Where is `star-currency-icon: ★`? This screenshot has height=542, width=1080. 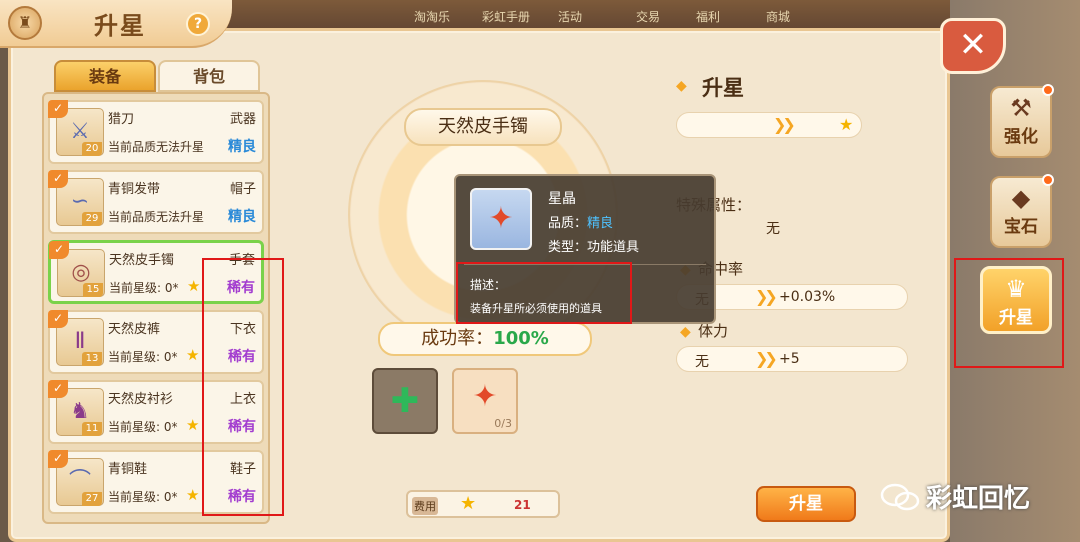
star-currency-icon: ★ is located at coordinates (468, 503).